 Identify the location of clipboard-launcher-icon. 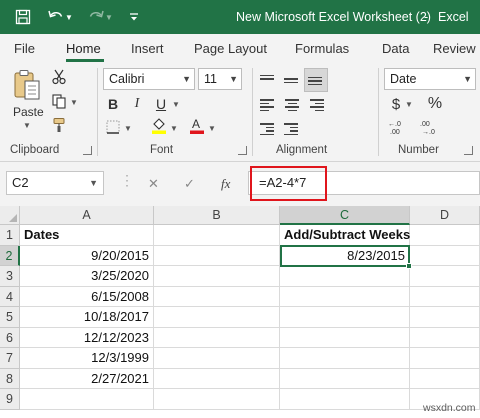
(87, 150).